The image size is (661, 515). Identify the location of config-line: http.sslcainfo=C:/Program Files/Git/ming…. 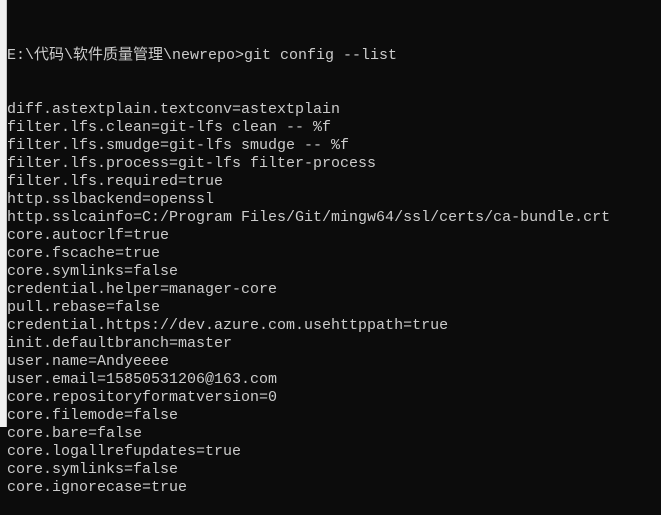
(309, 217).